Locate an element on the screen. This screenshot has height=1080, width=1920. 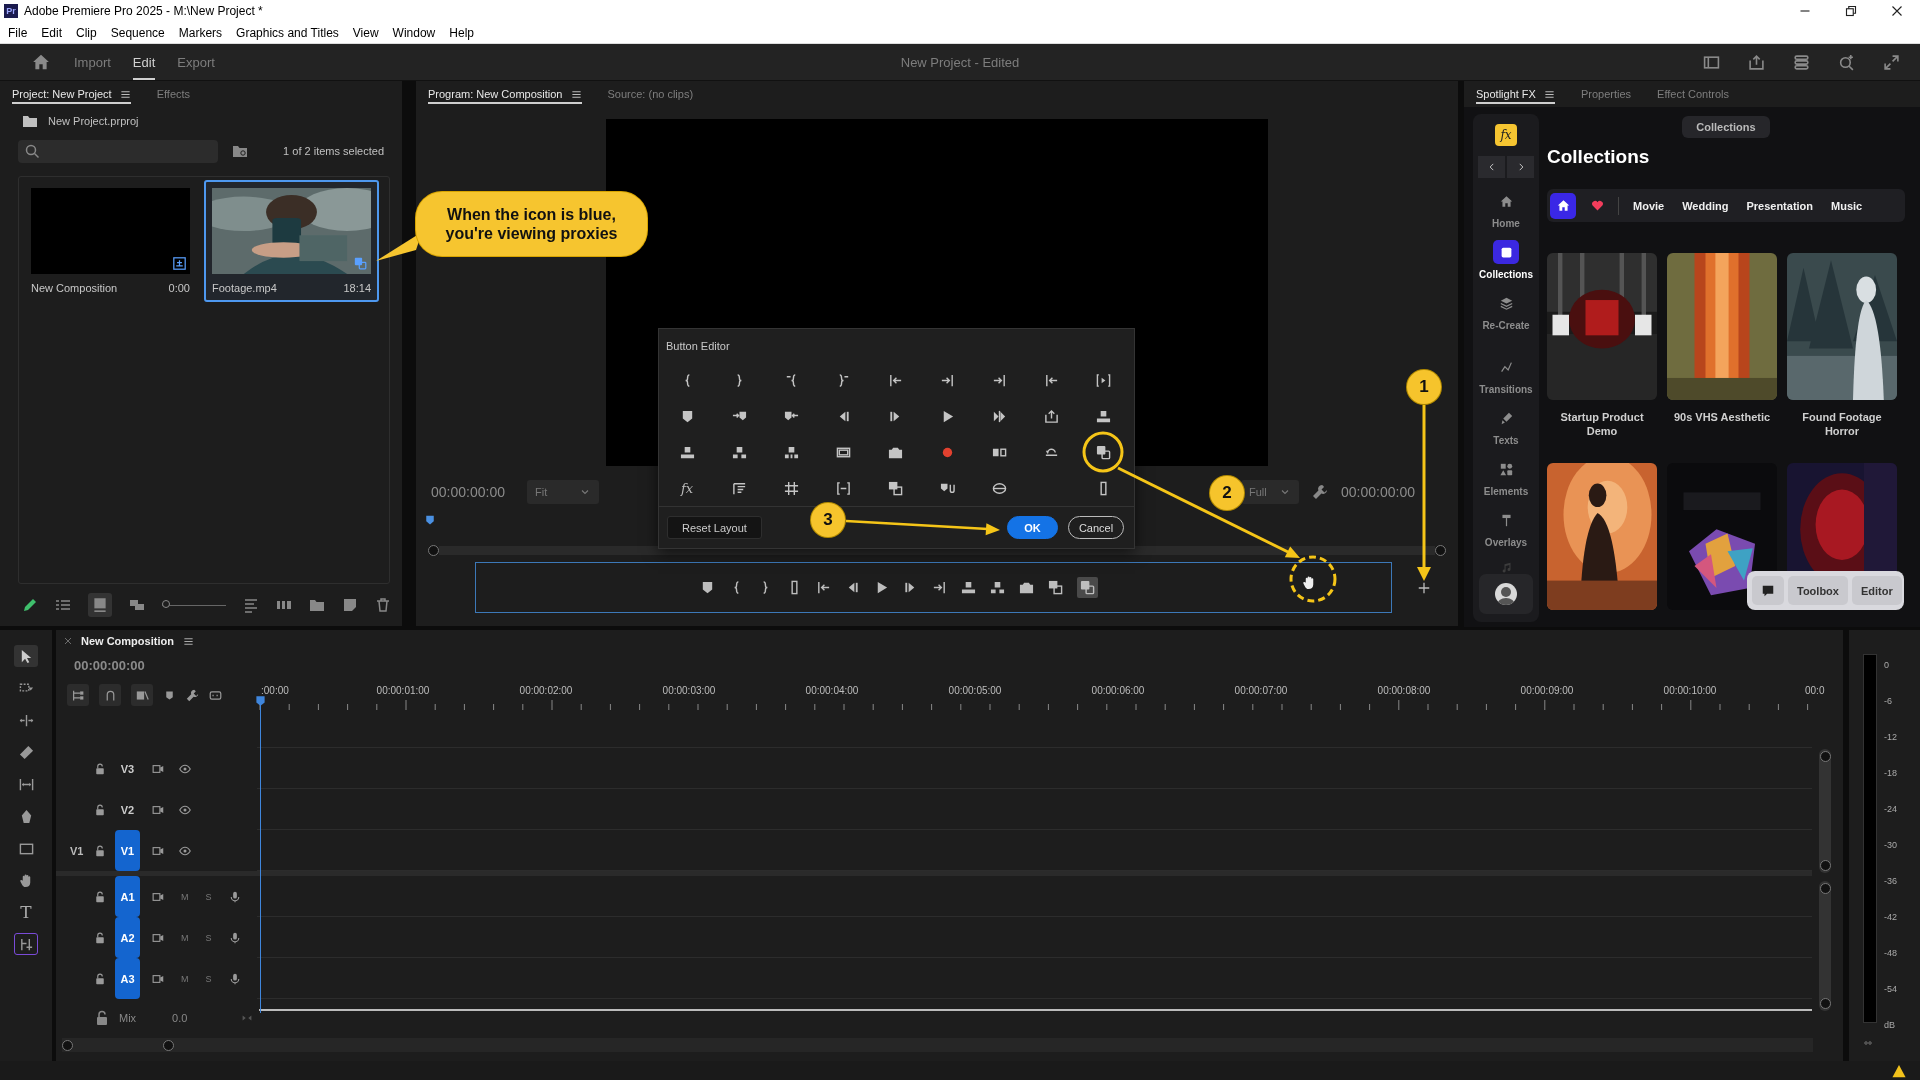
play-around-icon is located at coordinates (999, 416).